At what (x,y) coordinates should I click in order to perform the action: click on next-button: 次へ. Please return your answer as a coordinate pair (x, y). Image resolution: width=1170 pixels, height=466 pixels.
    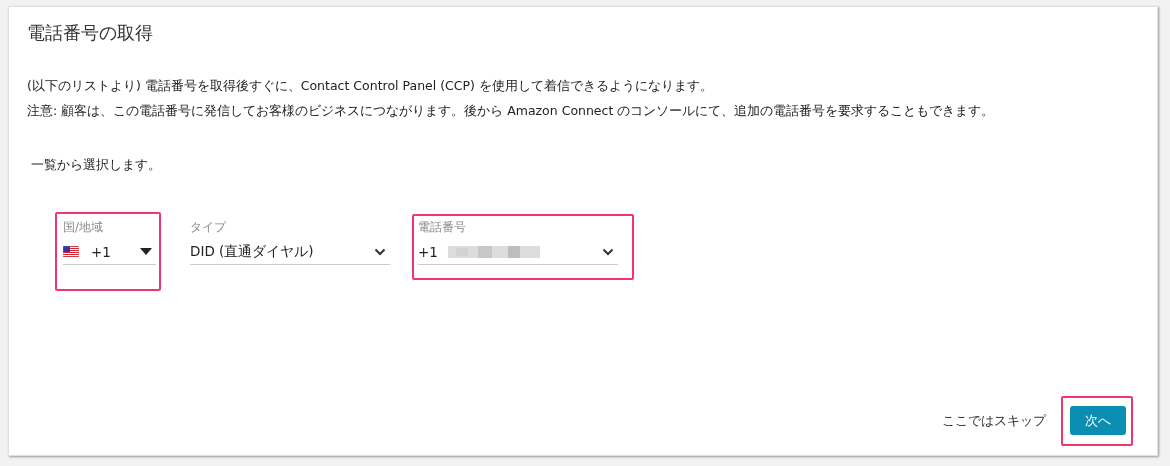
    Looking at the image, I should click on (1098, 420).